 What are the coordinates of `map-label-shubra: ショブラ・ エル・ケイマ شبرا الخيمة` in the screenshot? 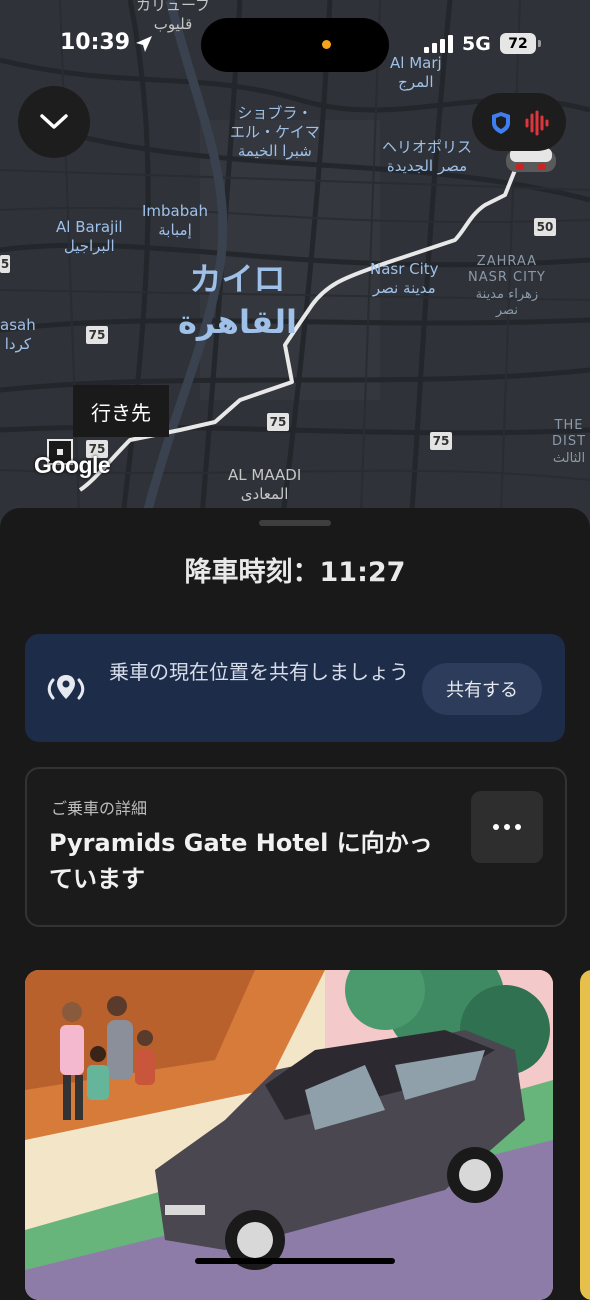 It's located at (275, 132).